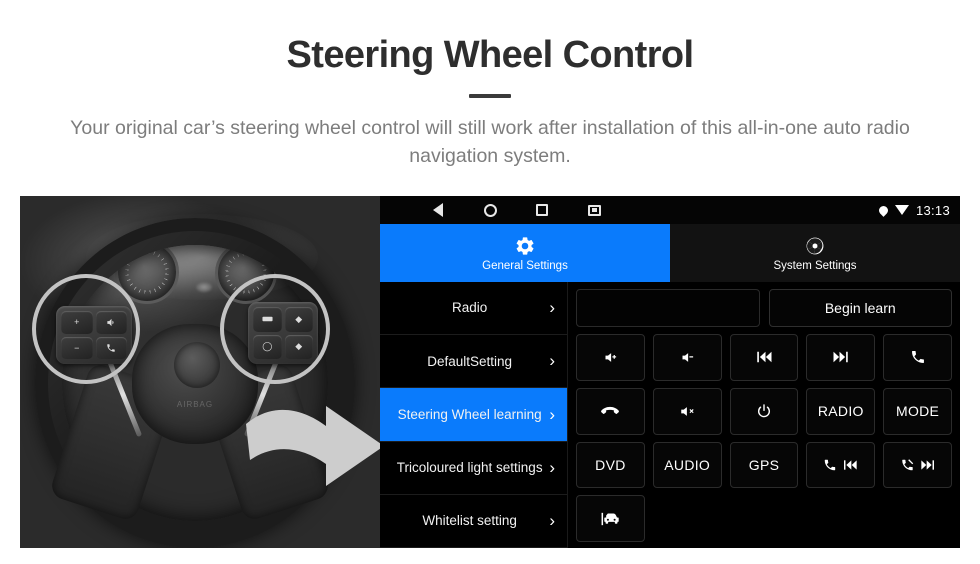  I want to click on status-clock: 13:13, so click(932, 210).